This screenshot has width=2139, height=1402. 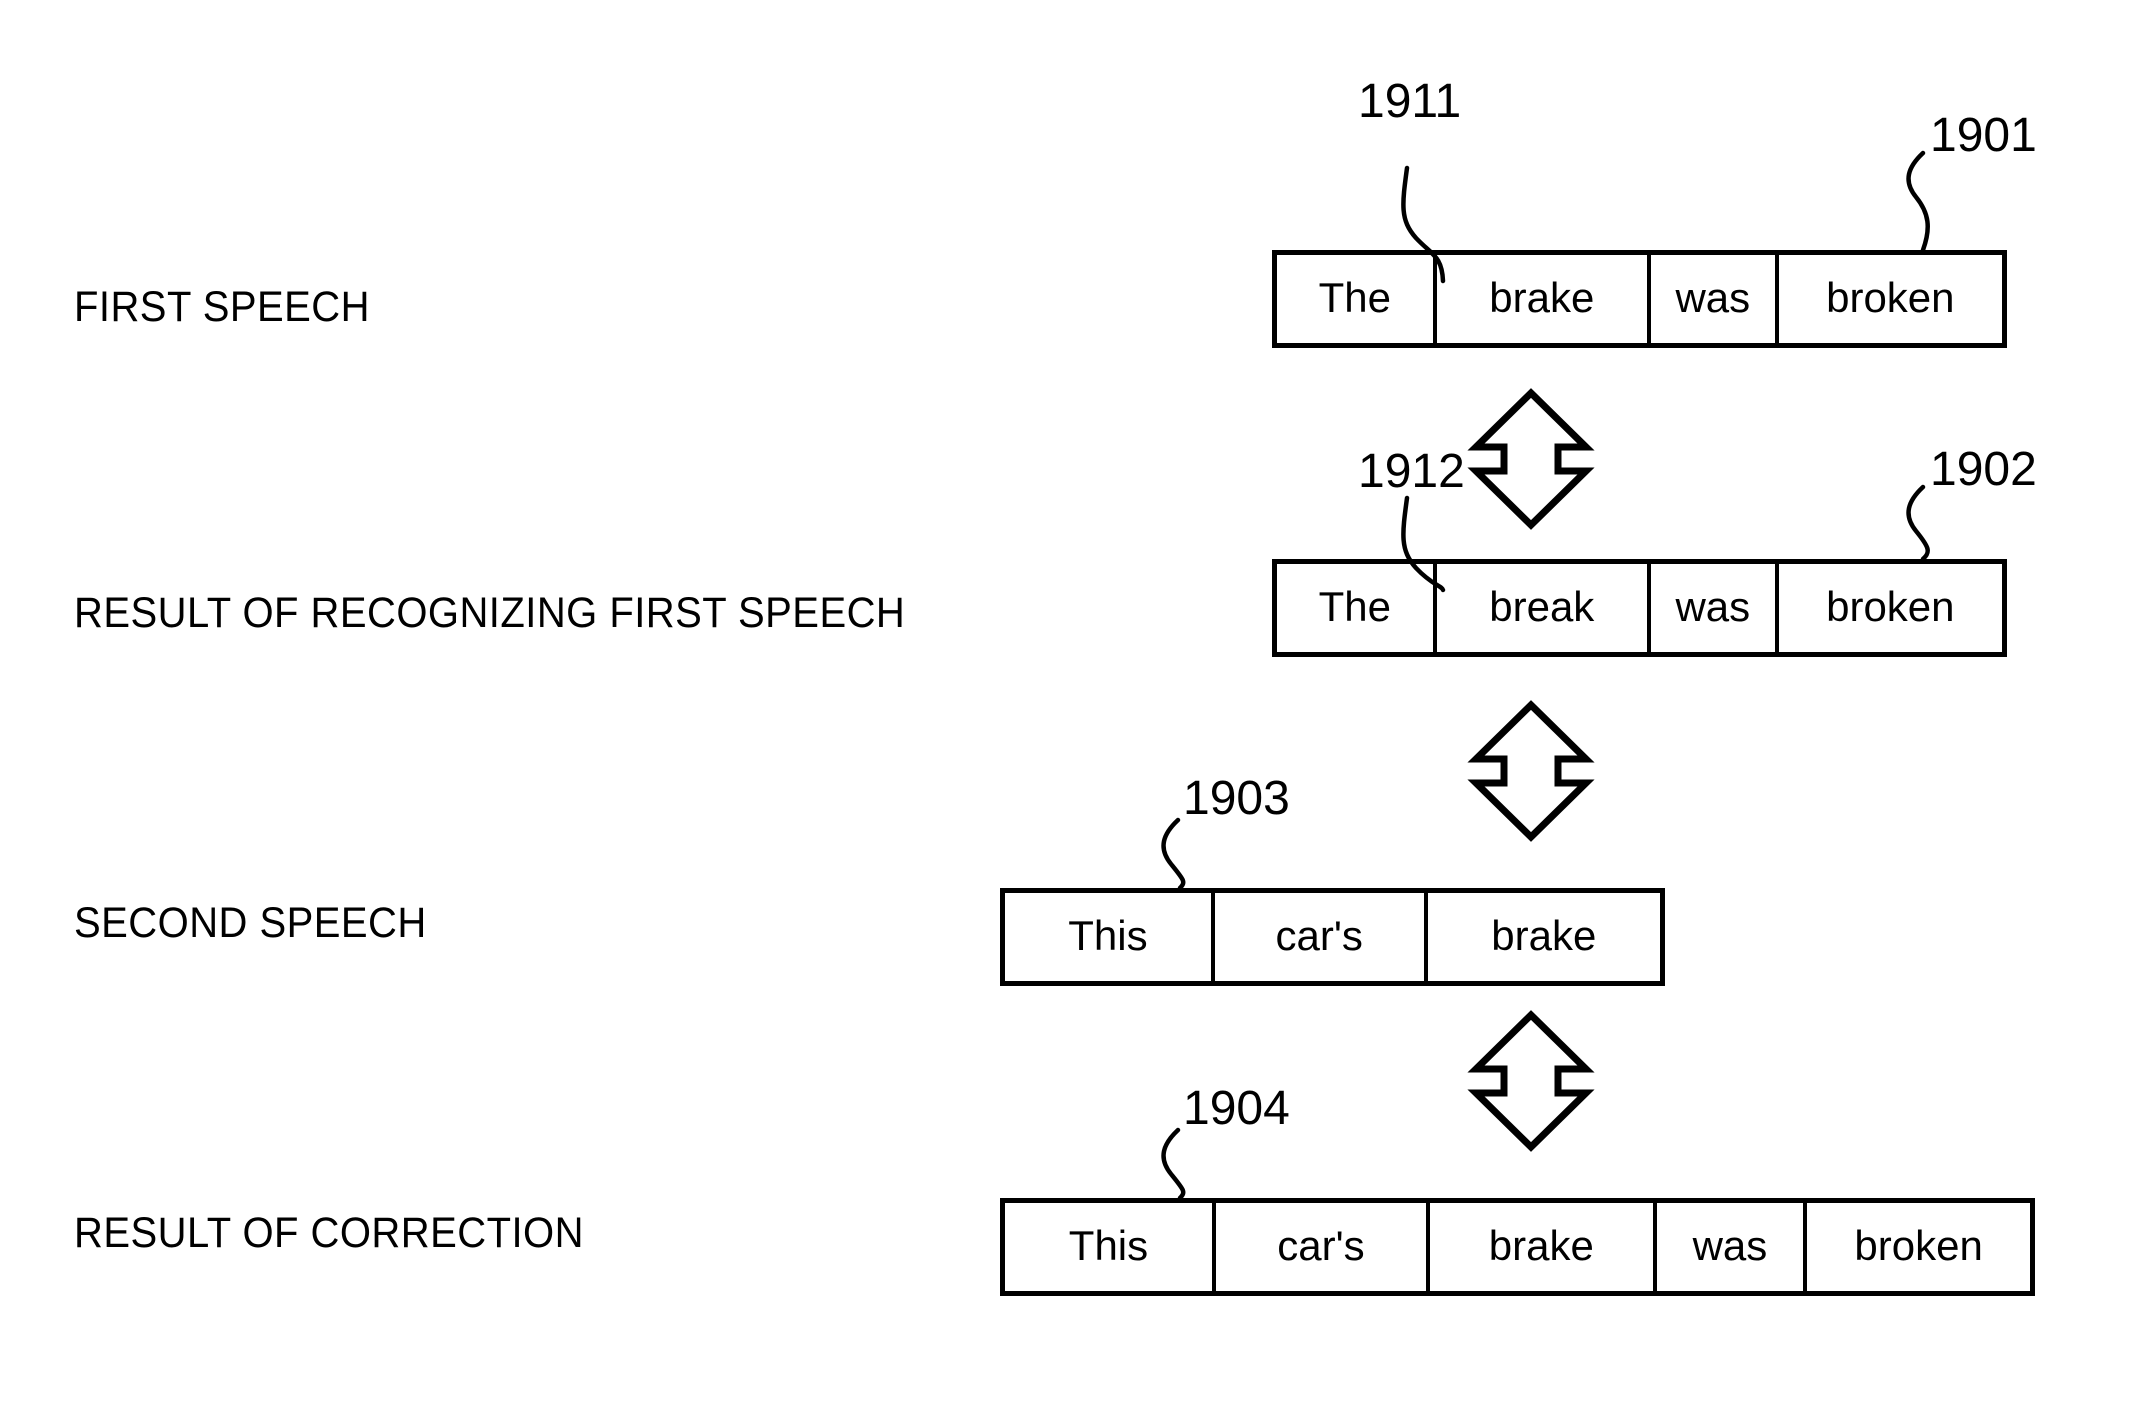 What do you see at coordinates (1411, 471) in the screenshot?
I see `reference-number-1912: 1912` at bounding box center [1411, 471].